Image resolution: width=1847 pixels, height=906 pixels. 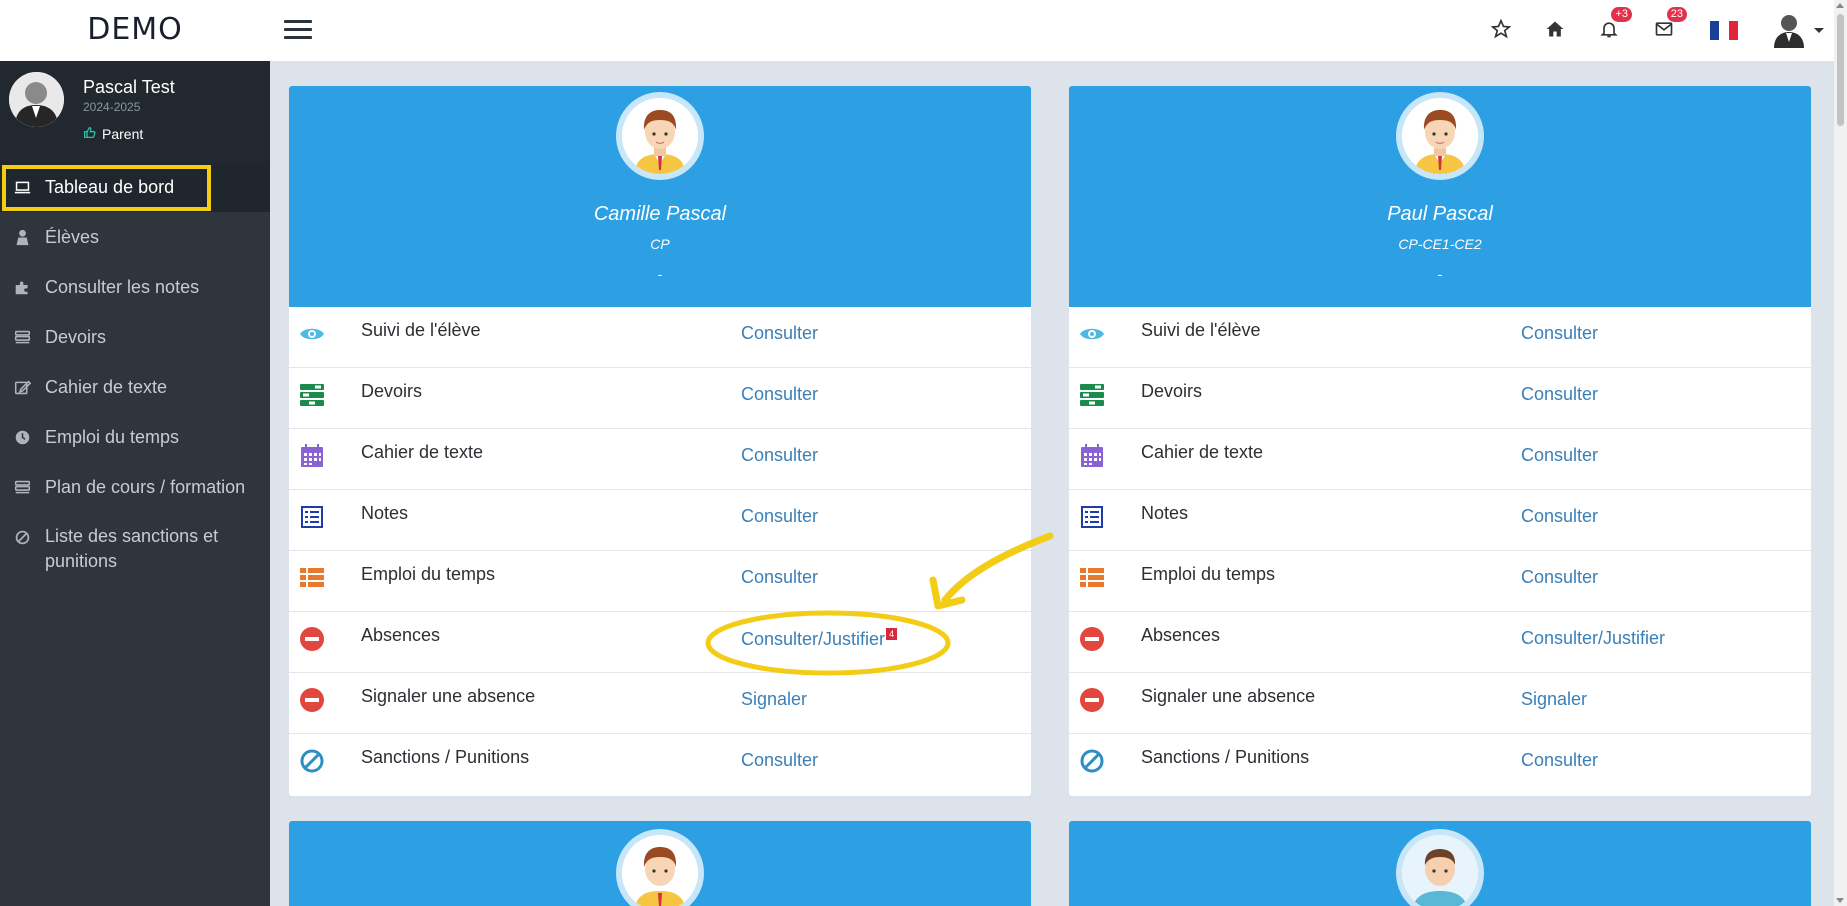 What do you see at coordinates (660, 642) in the screenshot?
I see `list-item: Absences Consulter/Justifier 4` at bounding box center [660, 642].